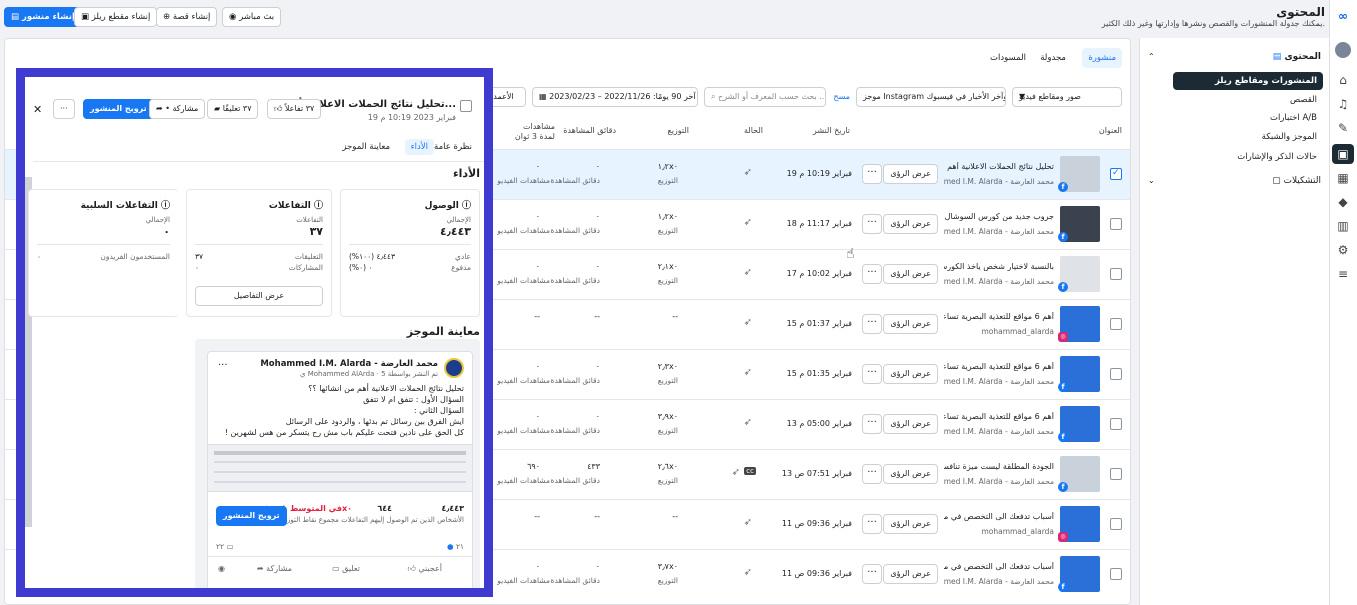 The image size is (1357, 605). Describe the element at coordinates (118, 109) in the screenshot. I see `panel-boost-button: ترويج المنشور` at that location.